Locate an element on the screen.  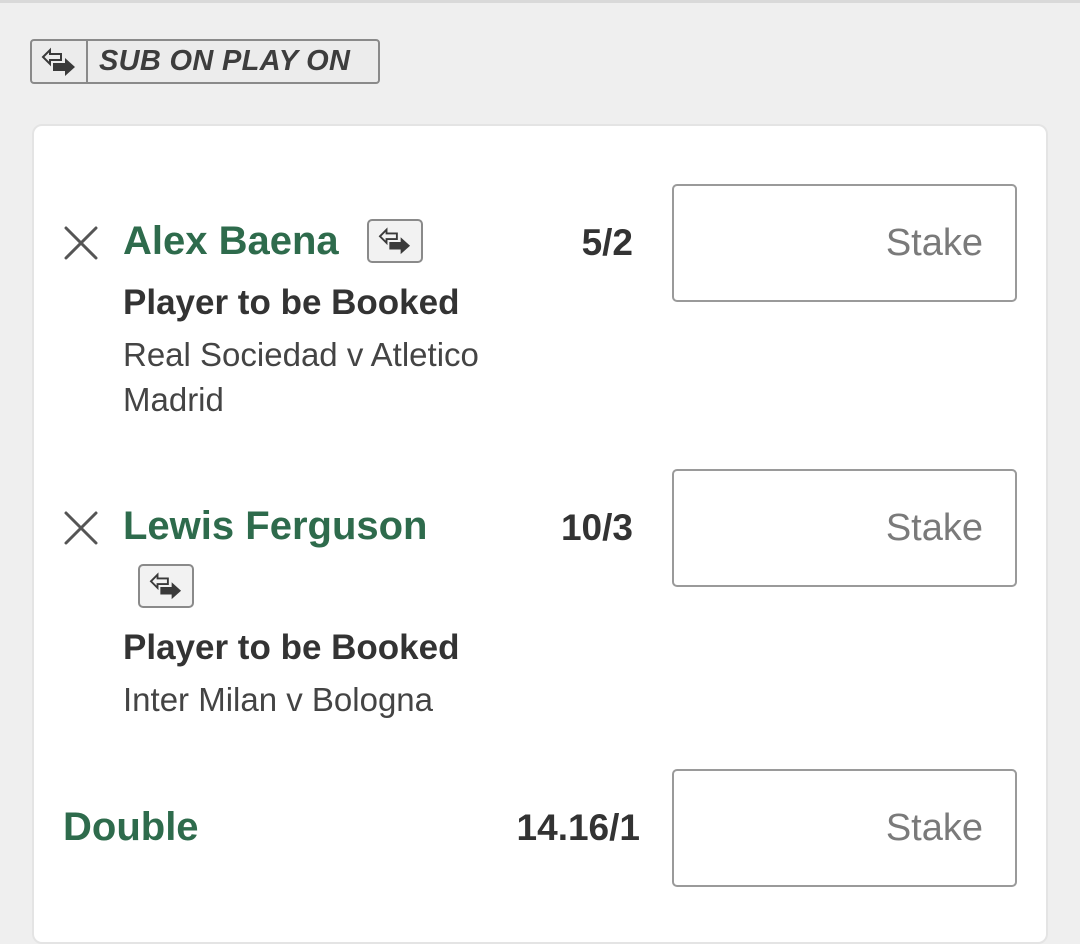
multiple-label: Double is located at coordinates (131, 827).